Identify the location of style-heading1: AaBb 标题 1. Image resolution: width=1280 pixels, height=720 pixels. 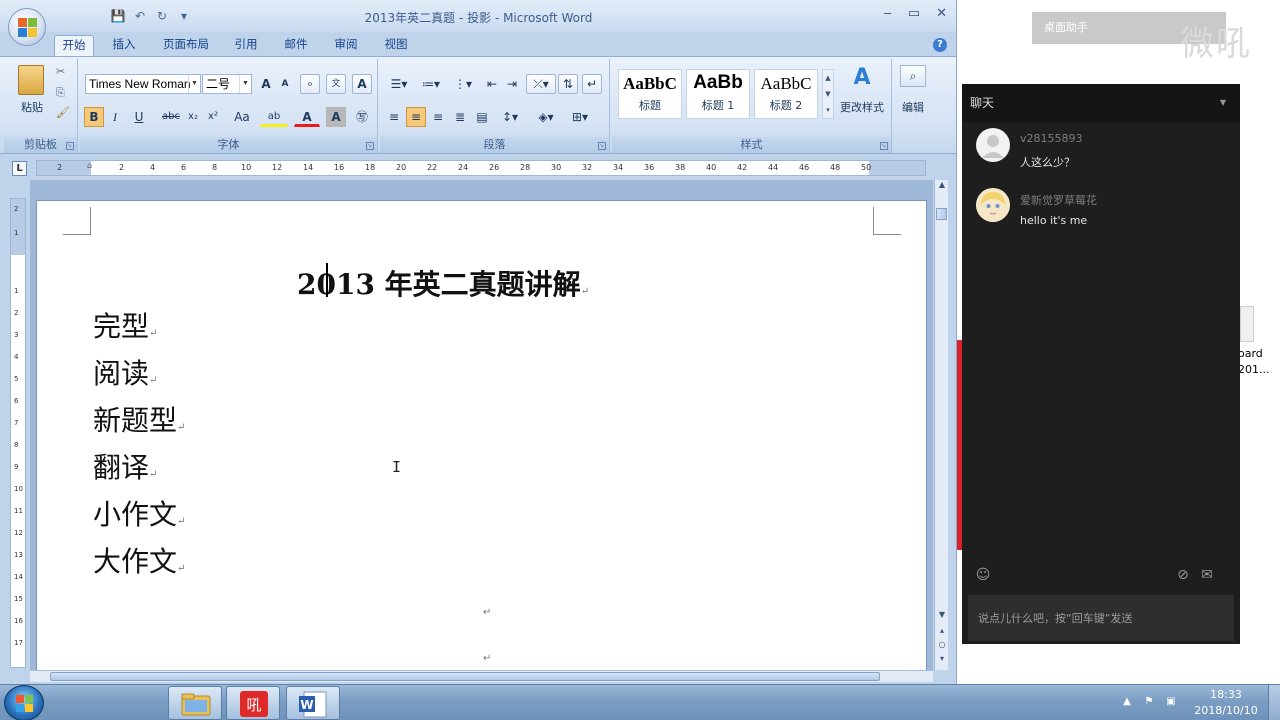
(718, 94).